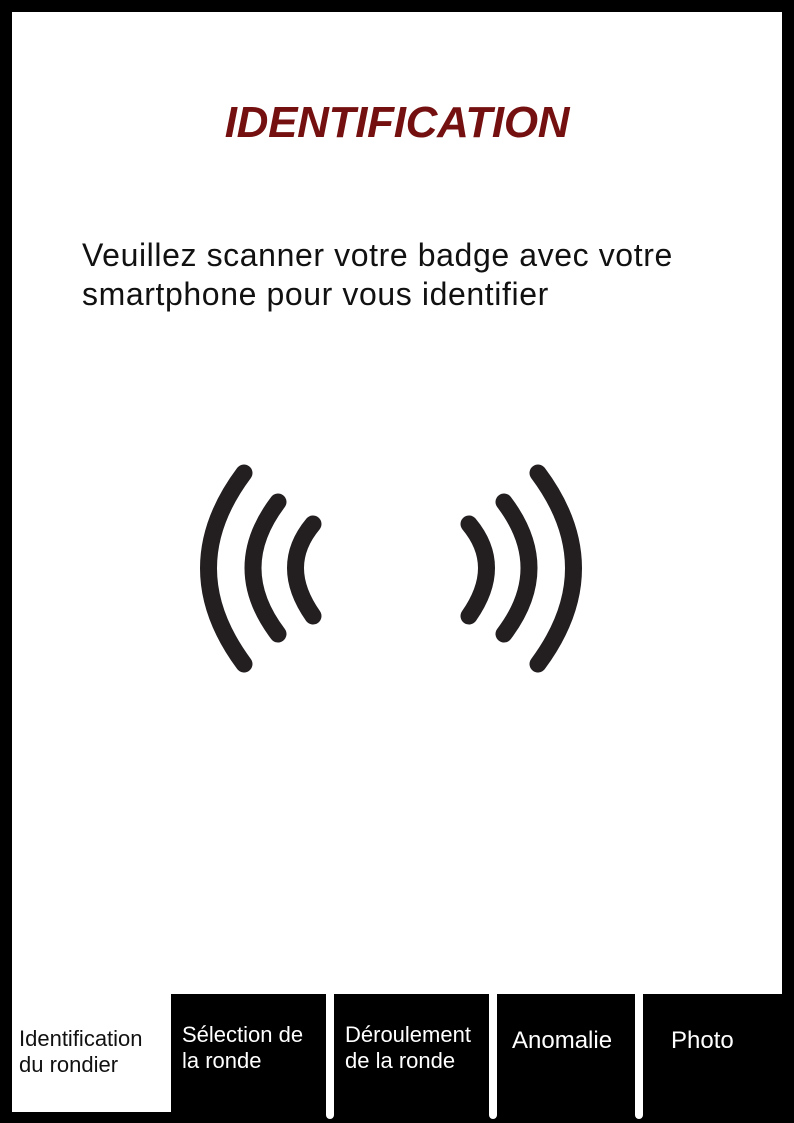 This screenshot has width=794, height=1123. I want to click on tab-photo: Photo, so click(718, 1058).